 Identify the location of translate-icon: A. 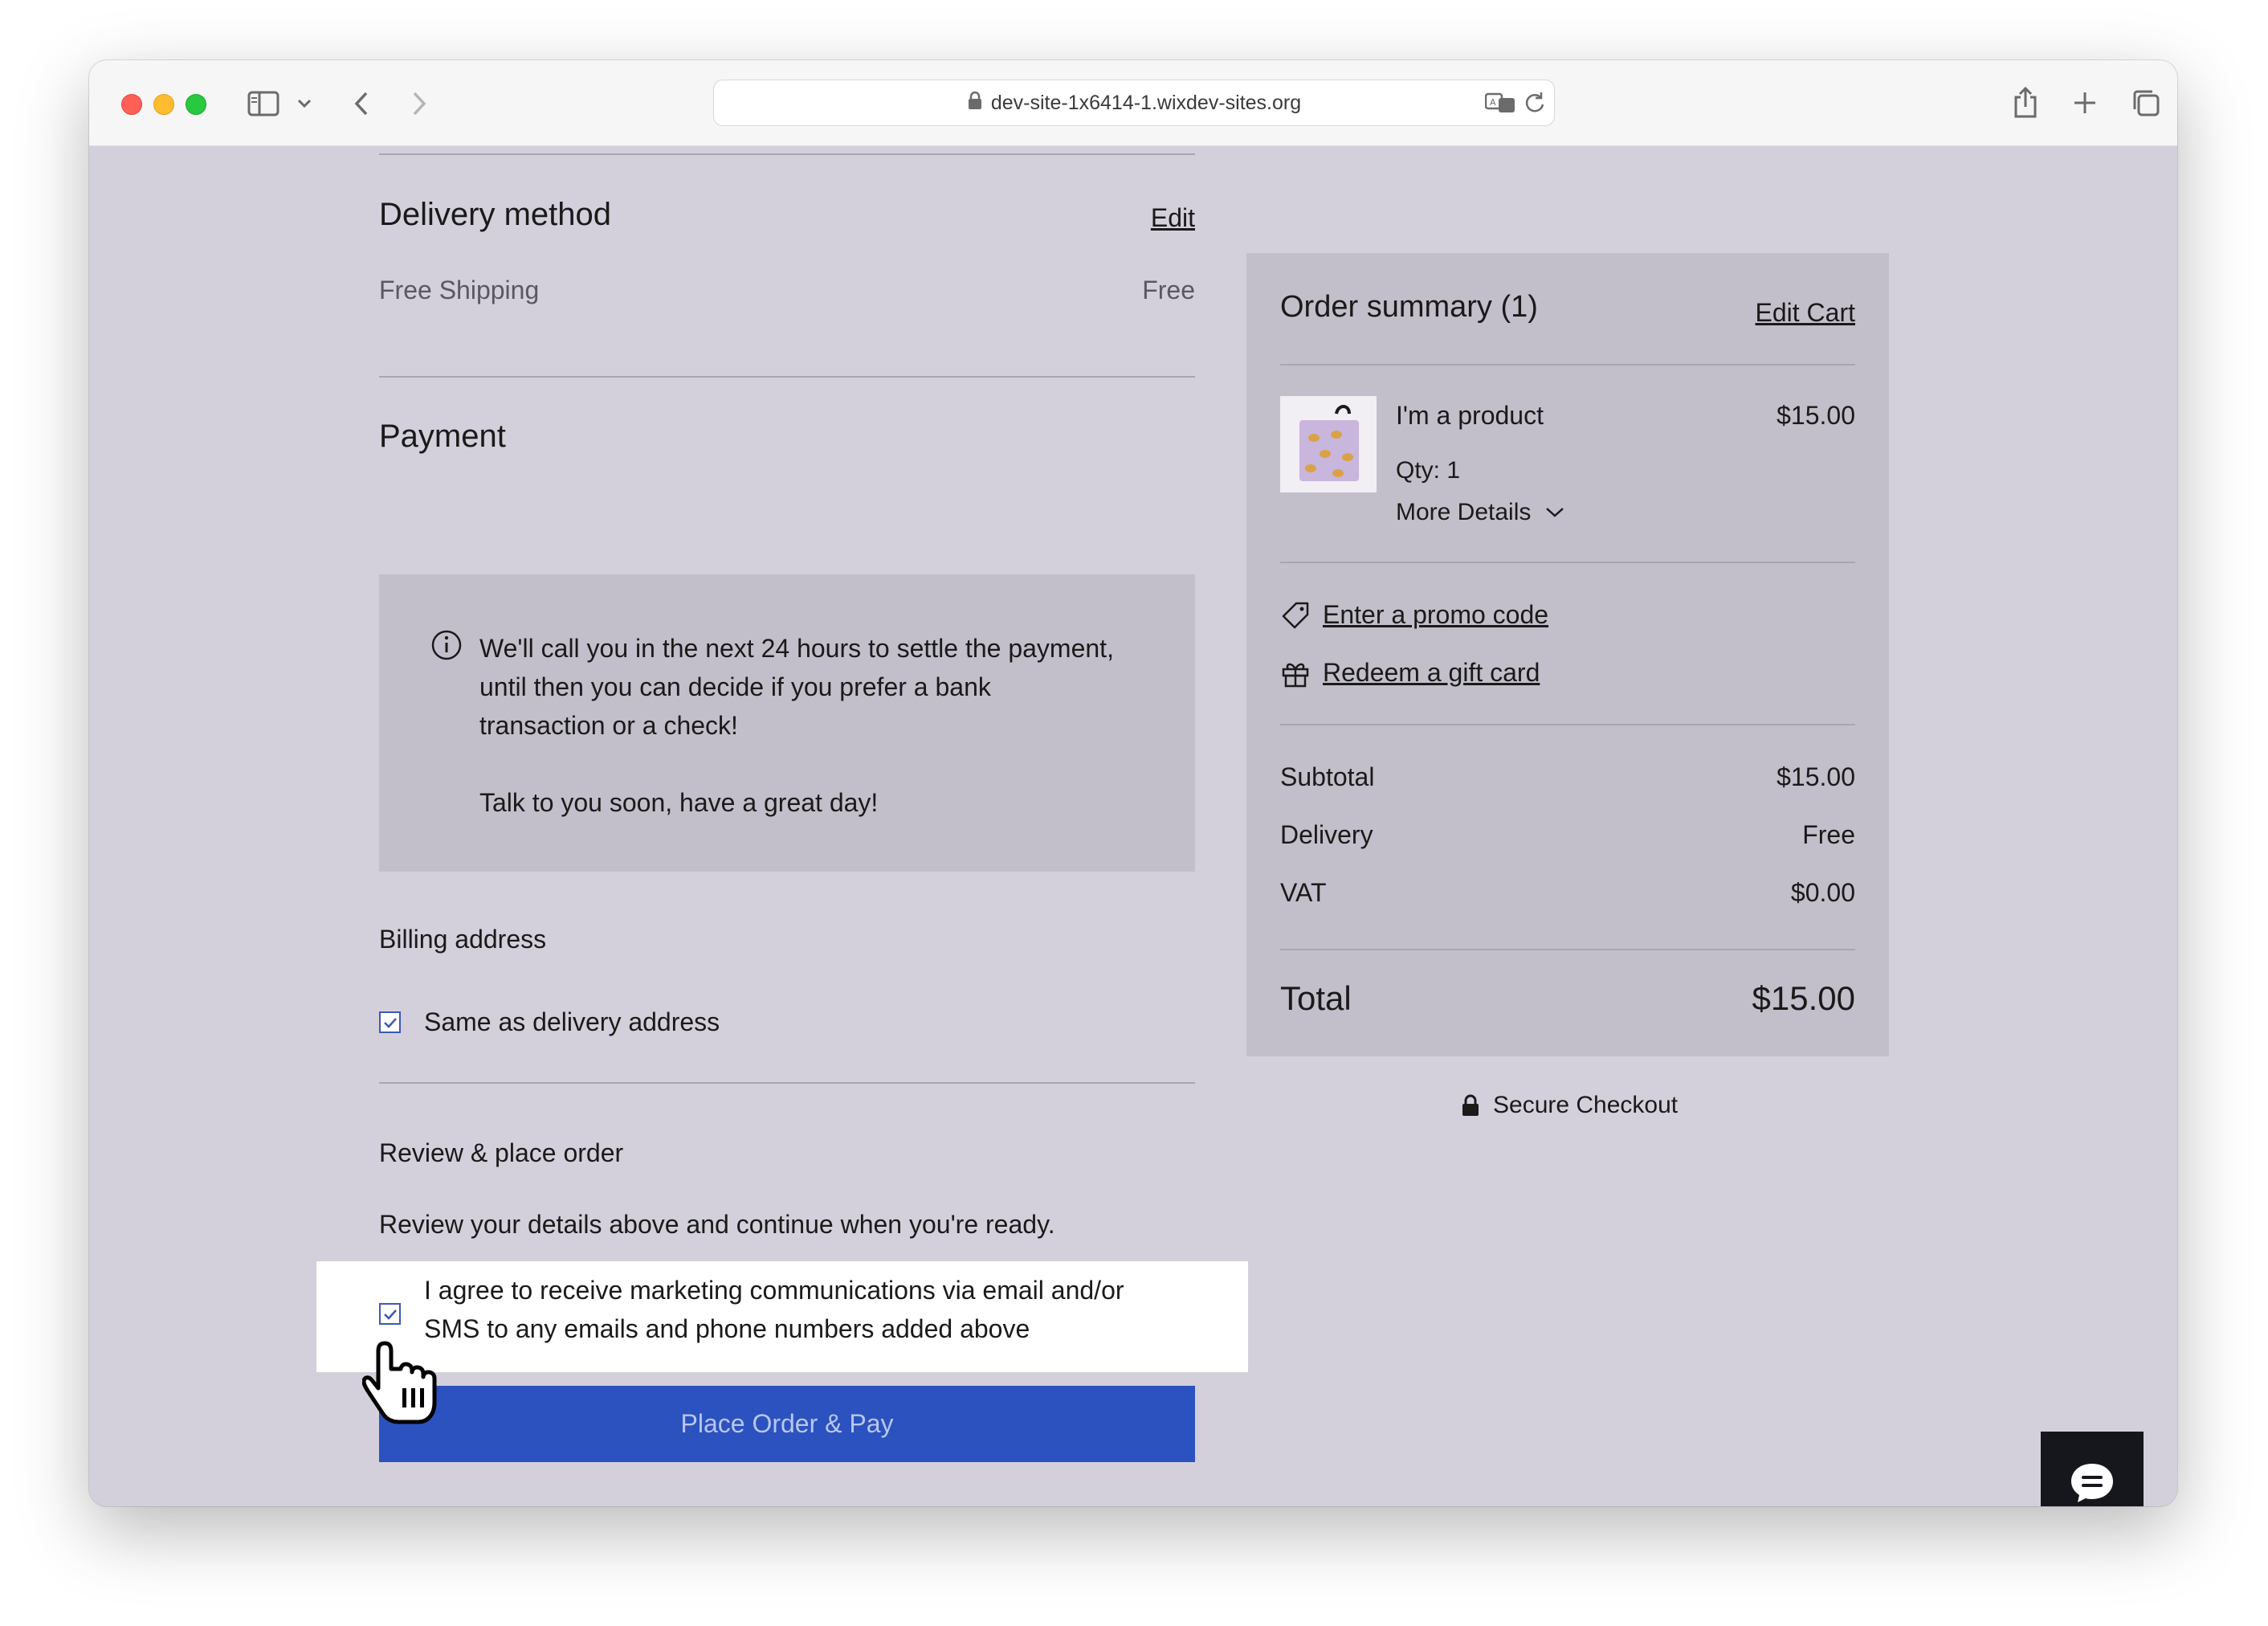
(1501, 103).